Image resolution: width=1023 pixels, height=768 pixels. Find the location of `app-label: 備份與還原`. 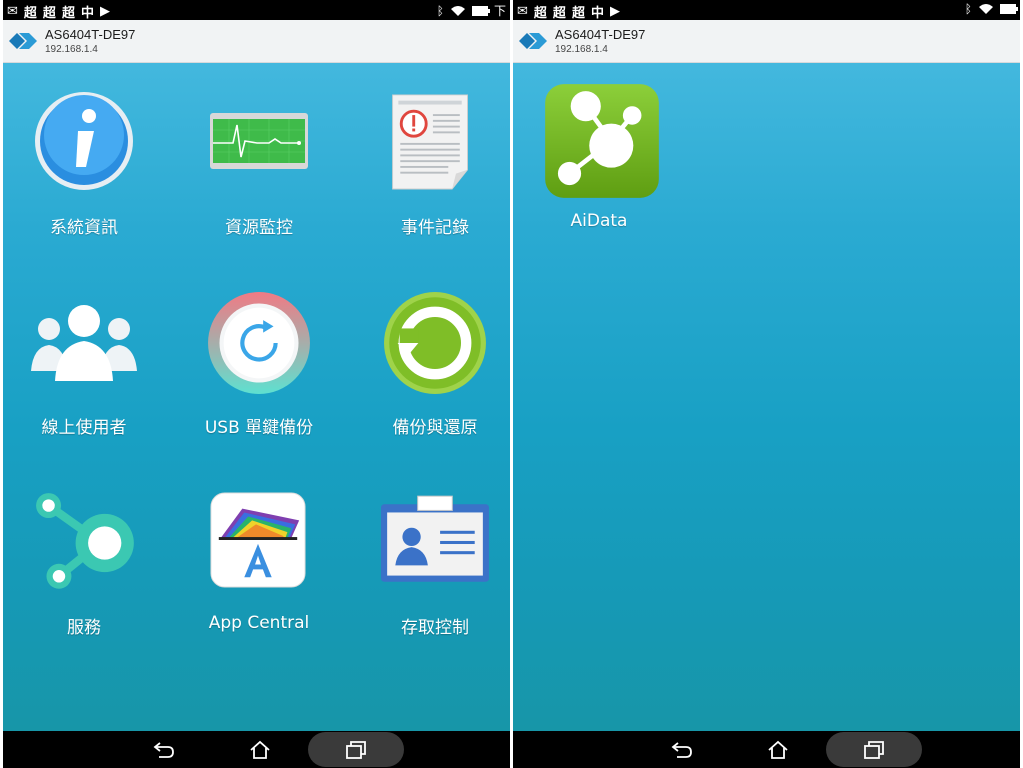

app-label: 備份與還原 is located at coordinates (435, 428).